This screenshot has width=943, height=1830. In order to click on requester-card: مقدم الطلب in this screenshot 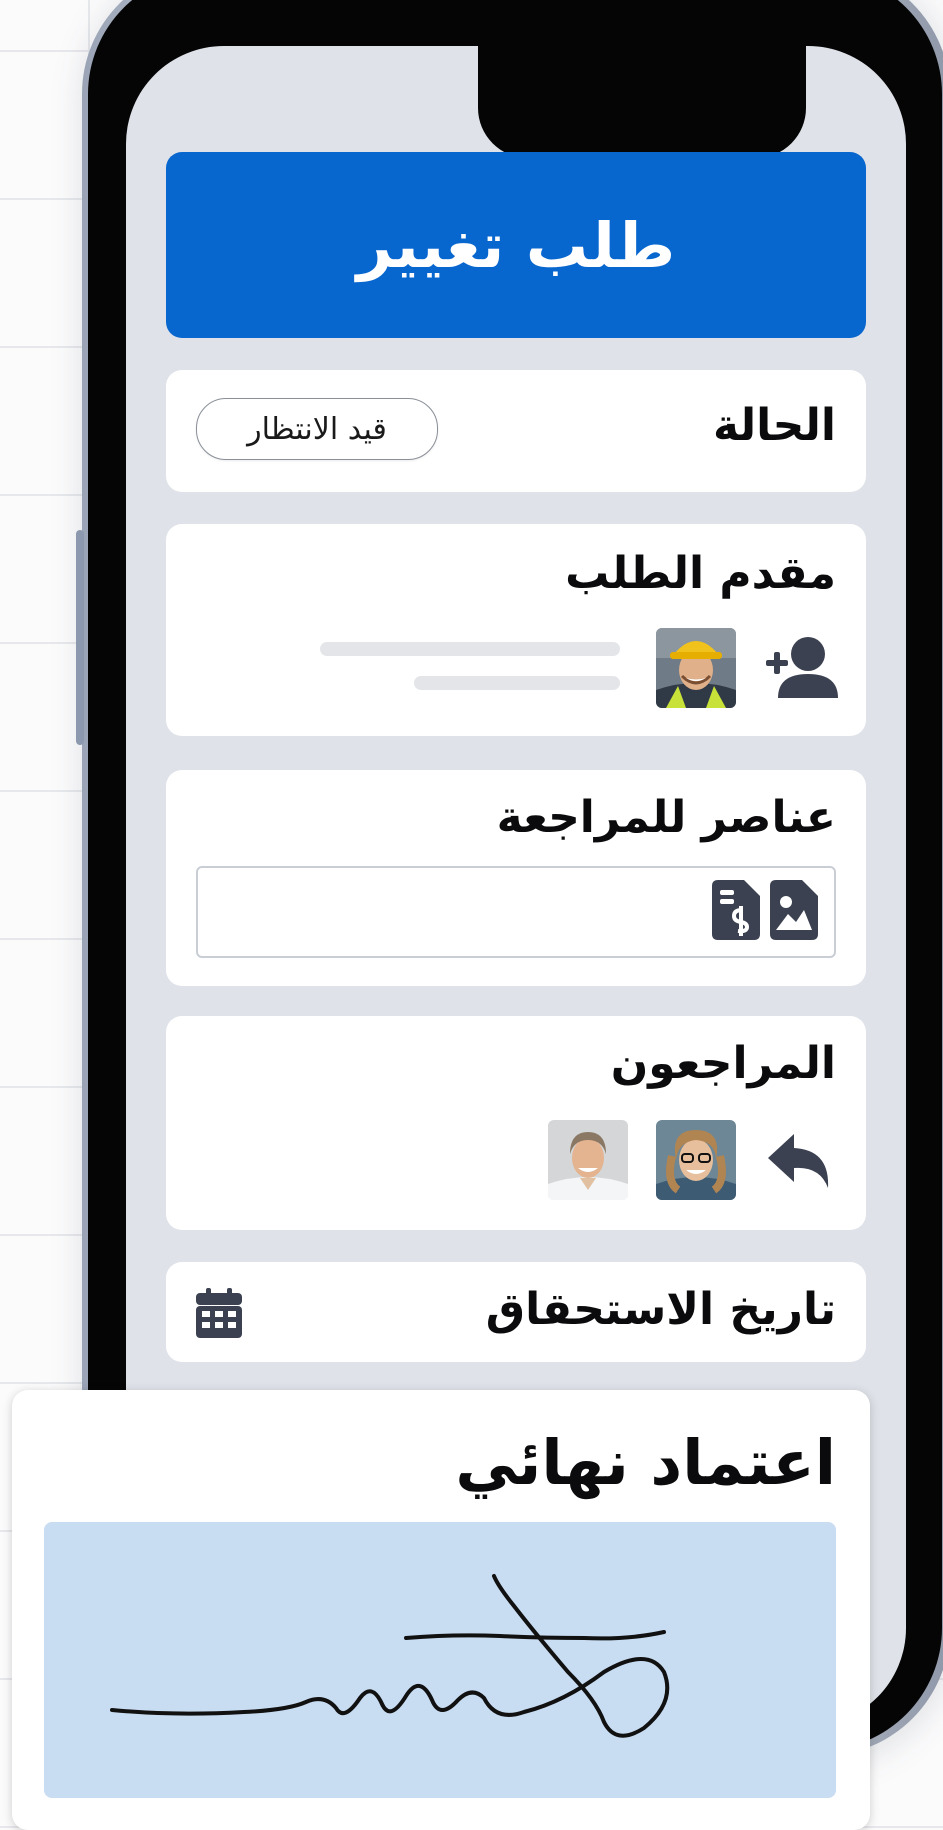, I will do `click(516, 630)`.